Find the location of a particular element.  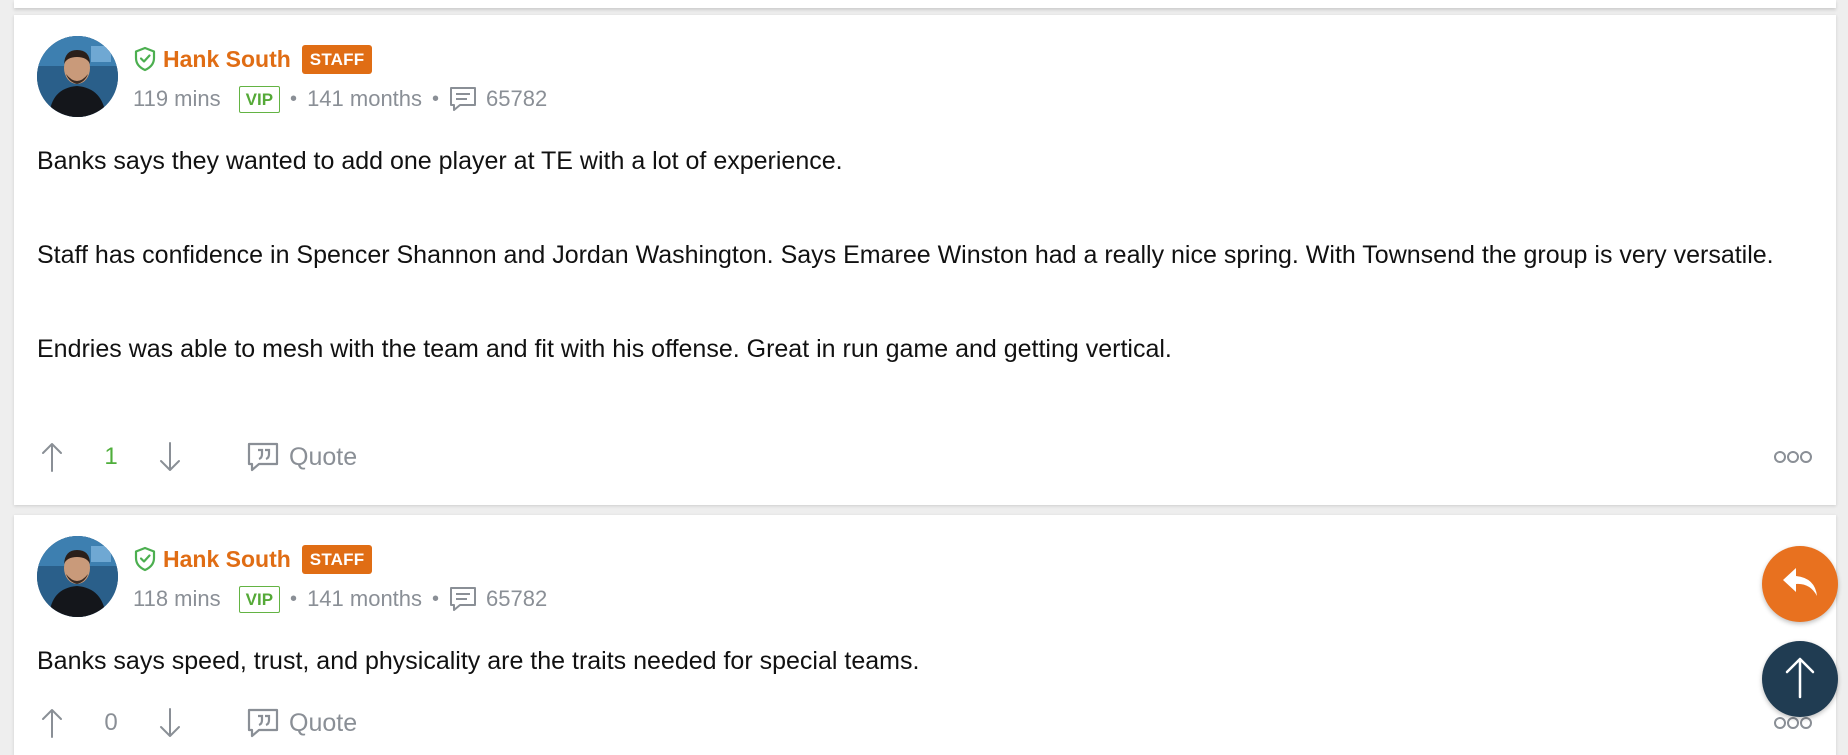

reply-icon is located at coordinates (1800, 584).